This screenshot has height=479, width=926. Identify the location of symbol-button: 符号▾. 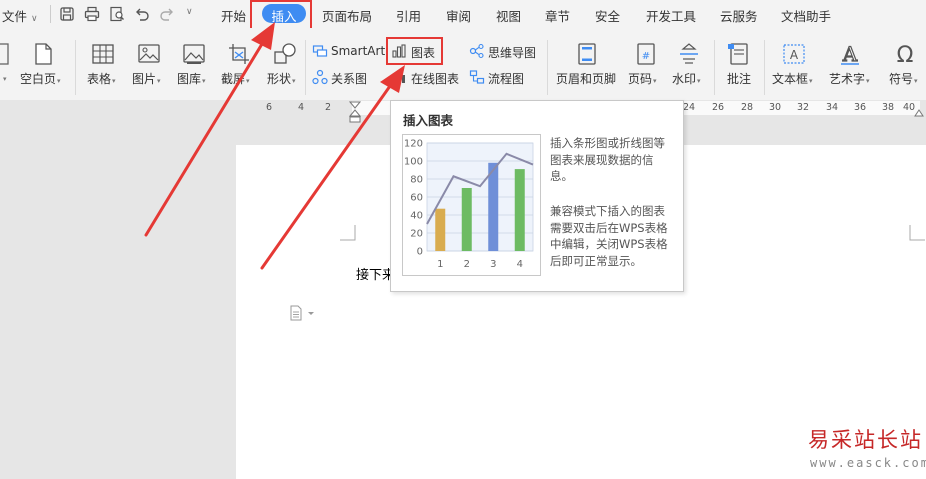
(903, 78).